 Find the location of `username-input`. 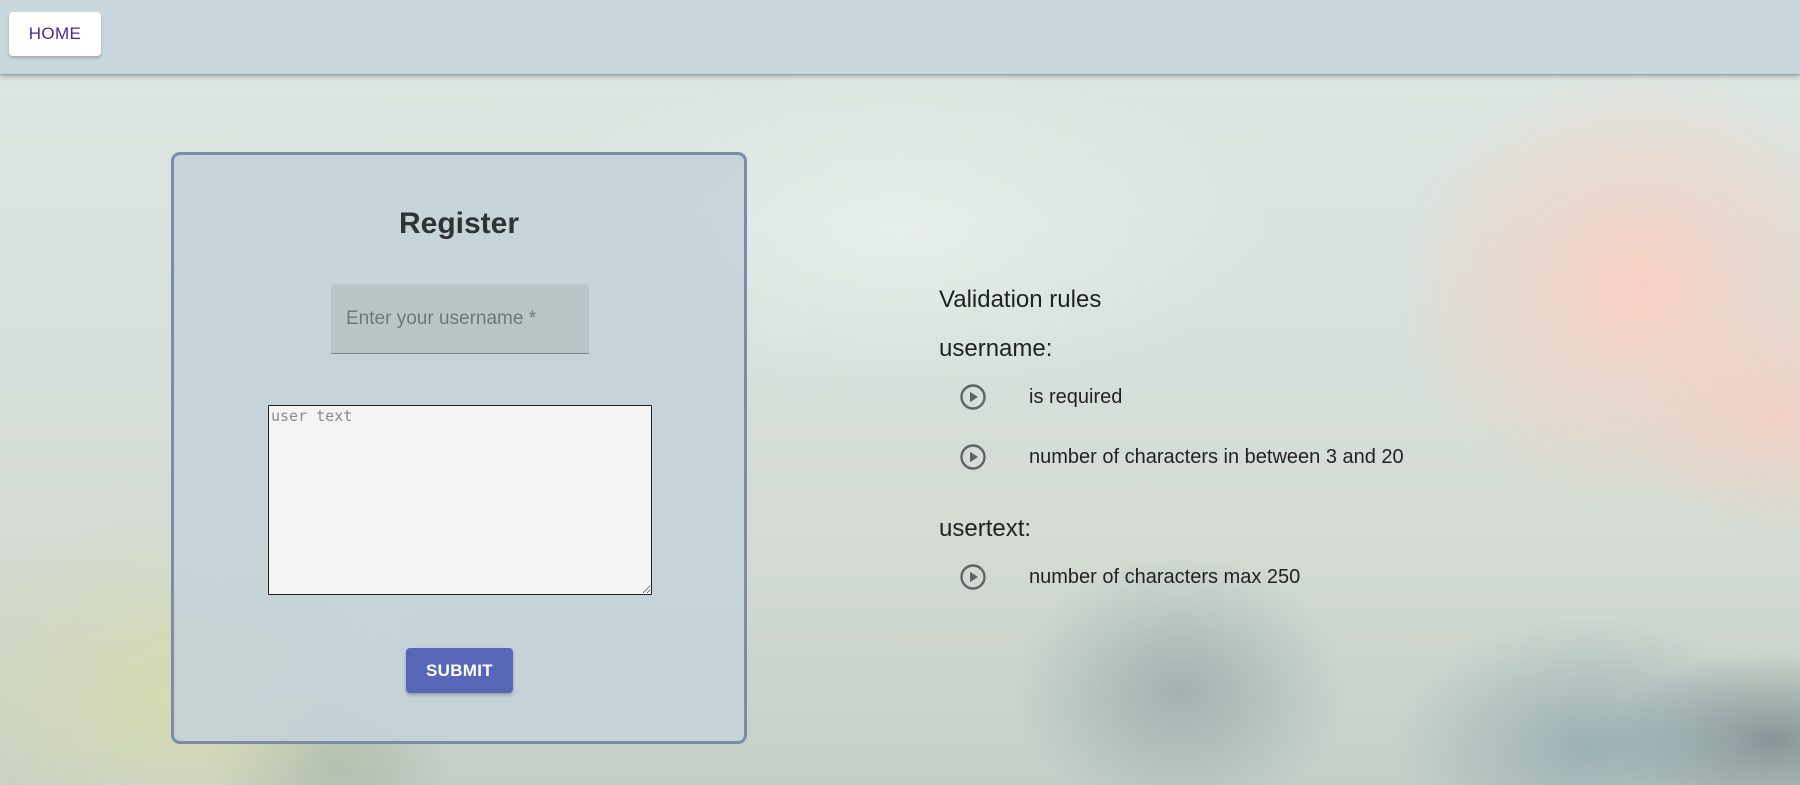

username-input is located at coordinates (460, 318).